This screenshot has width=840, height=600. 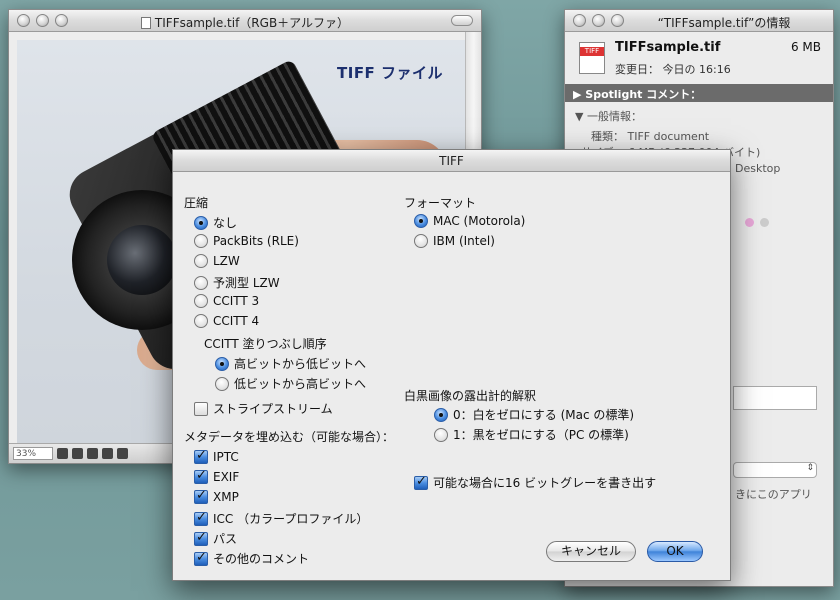 I want to click on metadata-checkbox-label: IPTC, so click(x=226, y=457).